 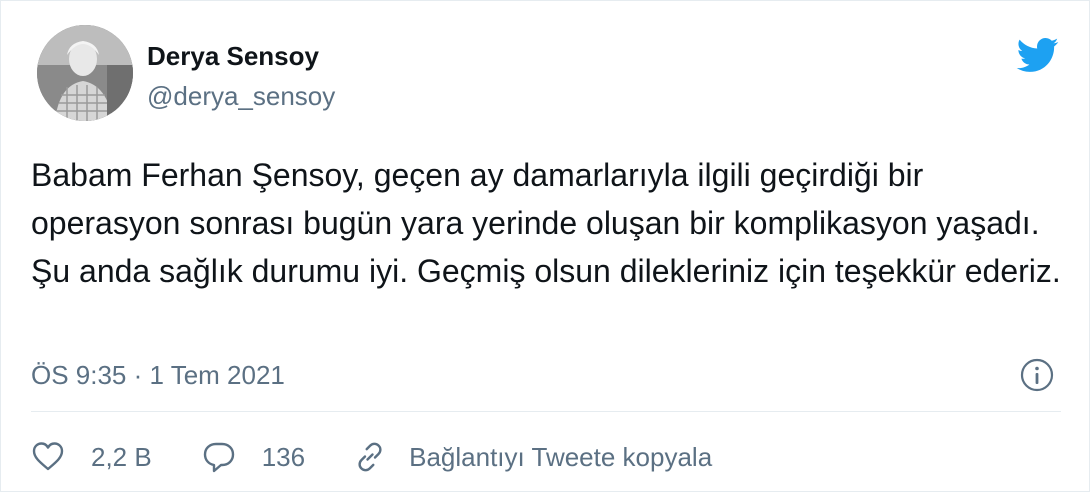 What do you see at coordinates (253, 457) in the screenshot?
I see `reply-button: 136` at bounding box center [253, 457].